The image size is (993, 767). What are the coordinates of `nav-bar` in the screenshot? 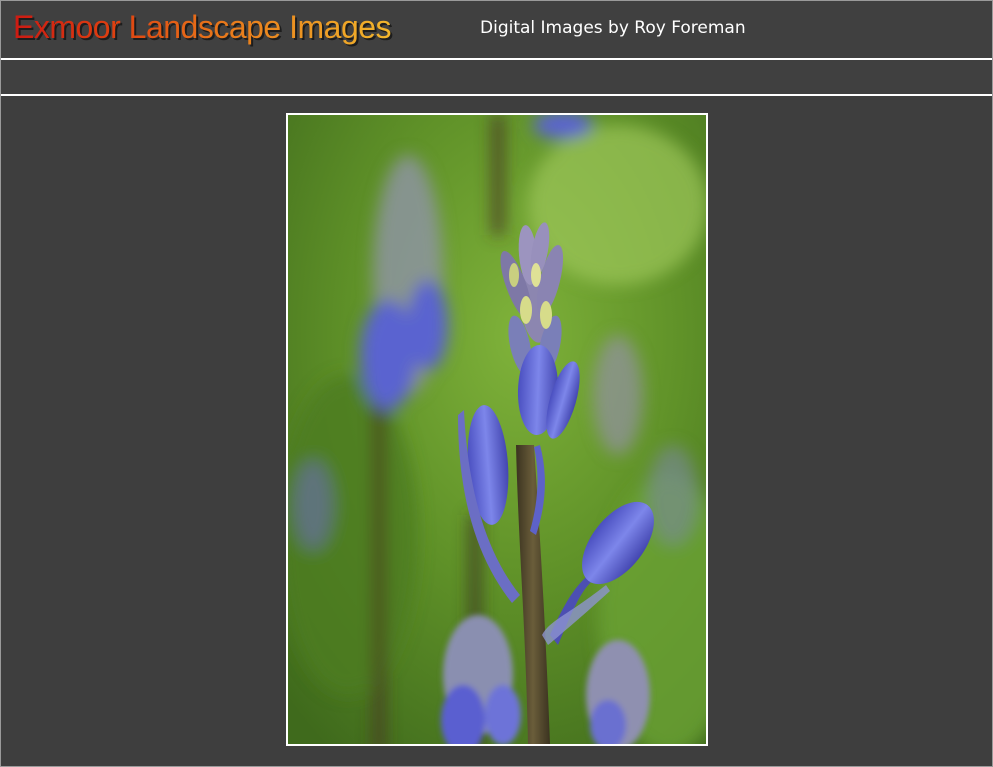 It's located at (496, 78).